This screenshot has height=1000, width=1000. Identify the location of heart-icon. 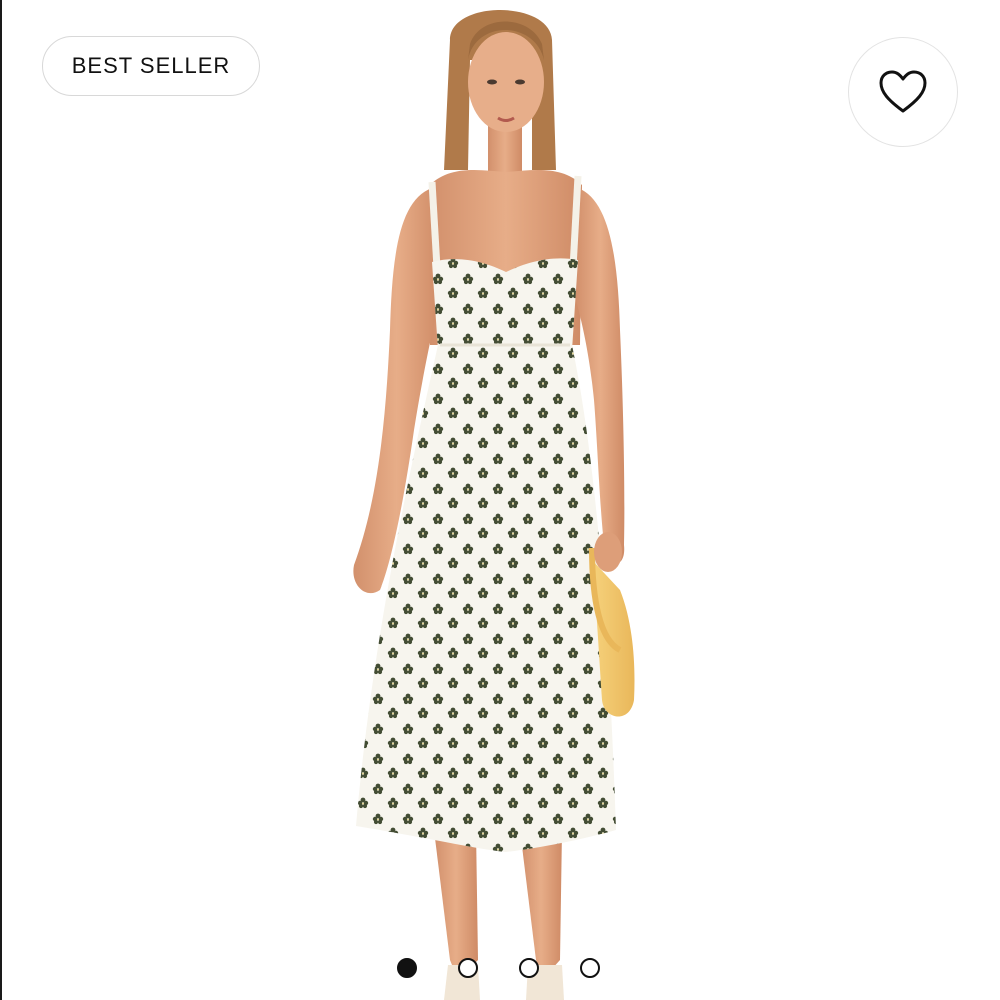
(903, 91).